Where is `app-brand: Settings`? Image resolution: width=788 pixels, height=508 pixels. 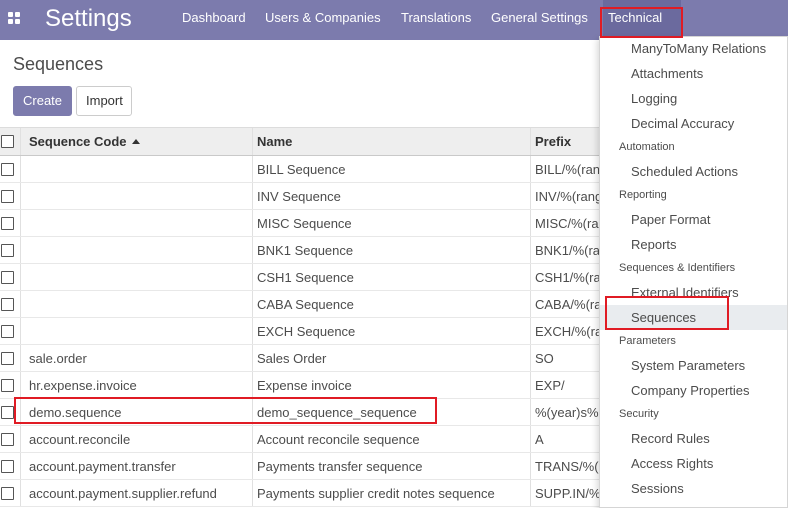
app-brand: Settings is located at coordinates (88, 19).